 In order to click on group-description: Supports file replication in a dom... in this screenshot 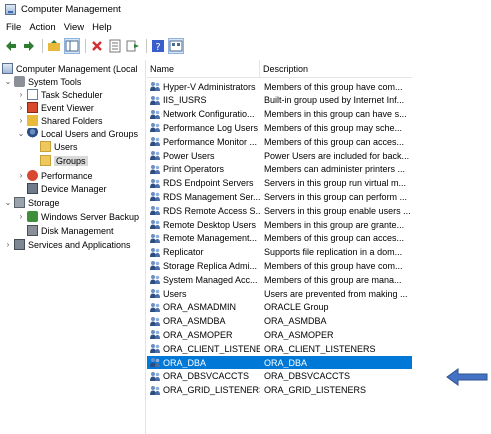, I will do `click(333, 252)`.